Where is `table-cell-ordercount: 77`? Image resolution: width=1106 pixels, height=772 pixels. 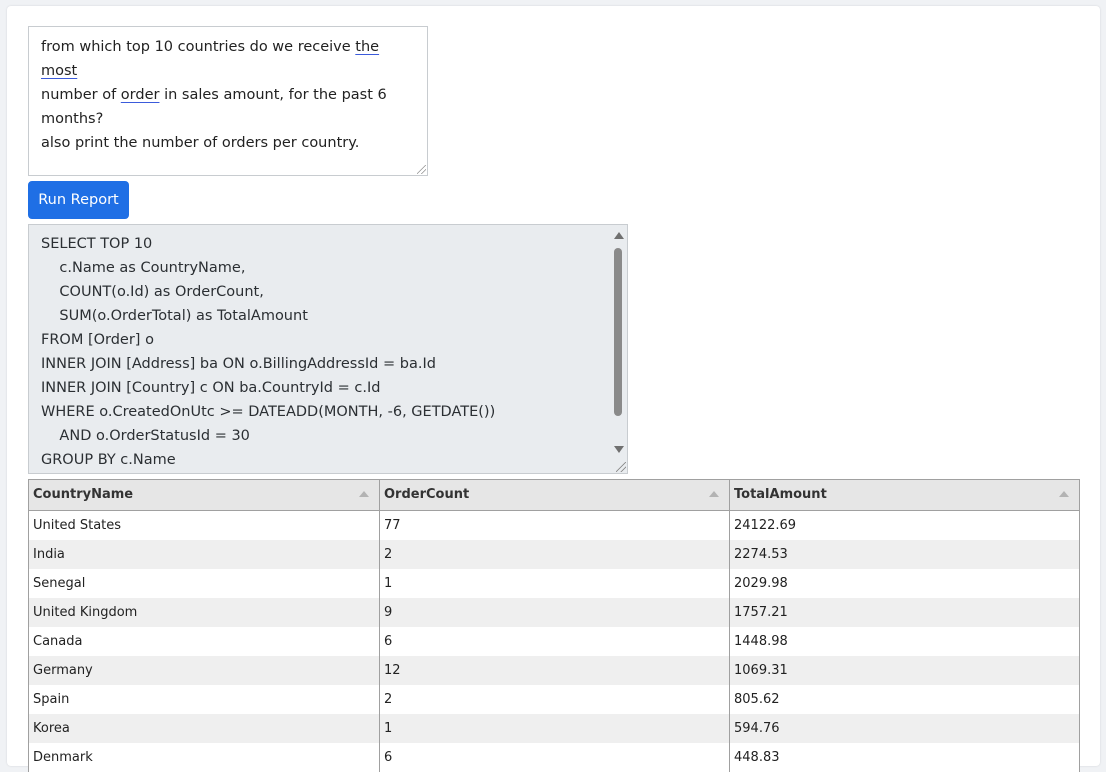 table-cell-ordercount: 77 is located at coordinates (554, 525).